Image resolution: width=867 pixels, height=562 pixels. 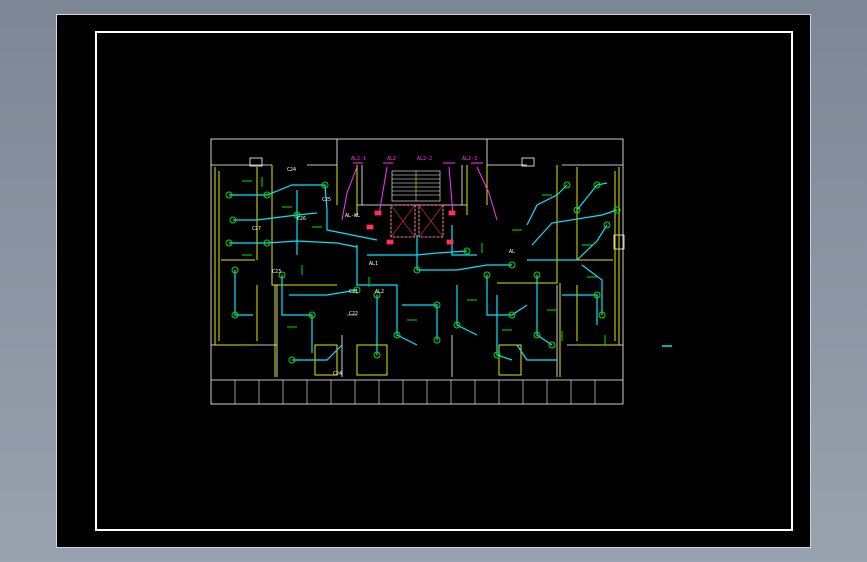 What do you see at coordinates (379, 292) in the screenshot?
I see `label-al2: AL2` at bounding box center [379, 292].